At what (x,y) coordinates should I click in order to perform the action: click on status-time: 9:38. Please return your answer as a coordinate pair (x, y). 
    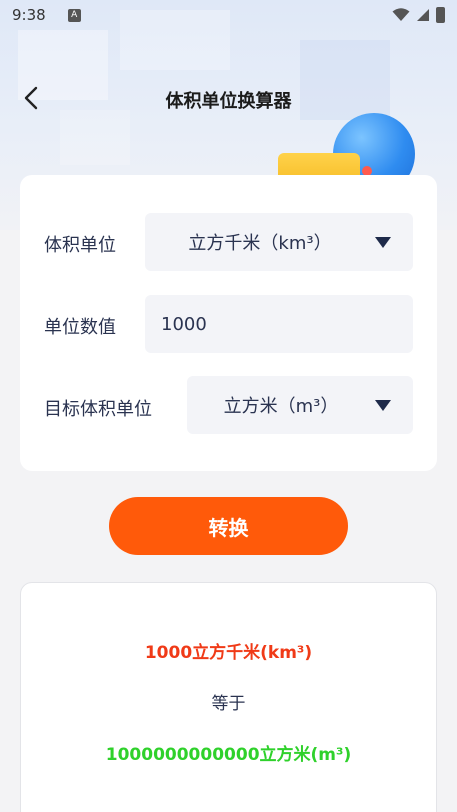
    Looking at the image, I should click on (29, 15).